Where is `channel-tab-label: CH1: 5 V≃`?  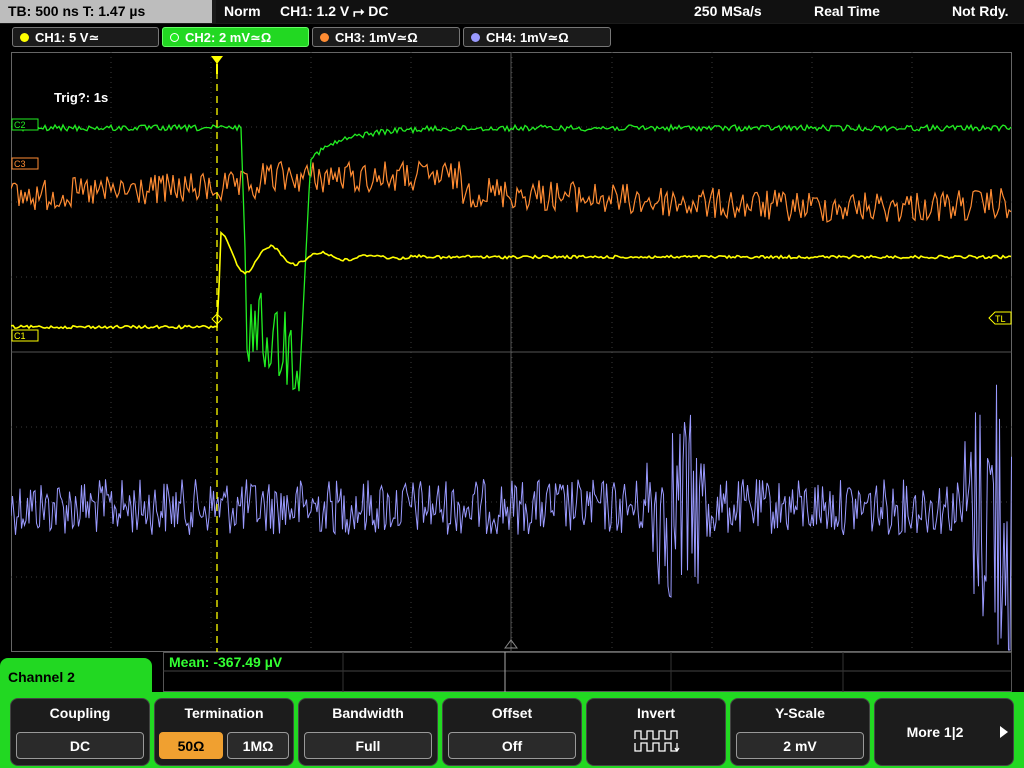
channel-tab-label: CH1: 5 V≃ is located at coordinates (67, 37).